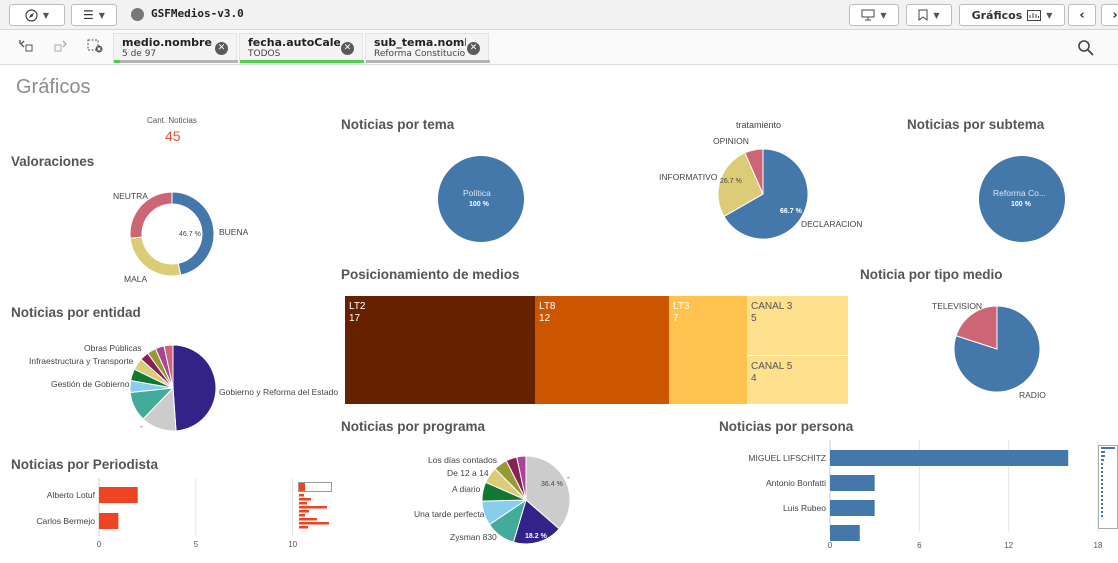  Describe the element at coordinates (420, 42) in the screenshot. I see `selection-field-name: sub_tema.nombre` at that location.